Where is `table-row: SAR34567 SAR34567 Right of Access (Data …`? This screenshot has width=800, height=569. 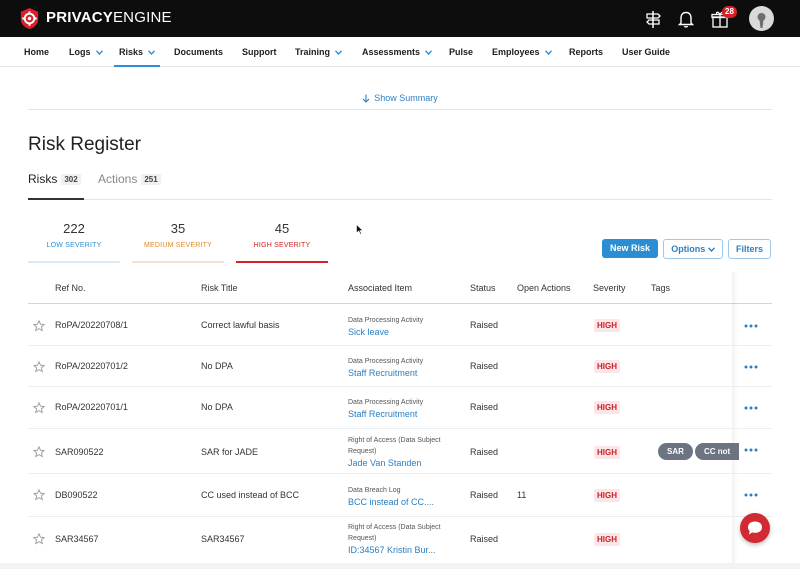
table-row: SAR34567 SAR34567 Right of Access (Data … is located at coordinates (400, 540).